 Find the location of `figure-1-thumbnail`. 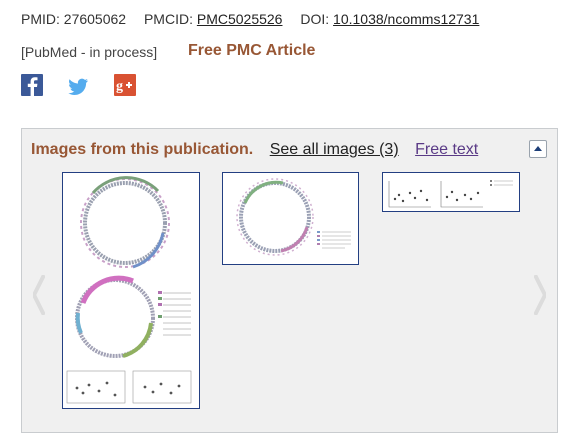

figure-1-thumbnail is located at coordinates (131, 290).